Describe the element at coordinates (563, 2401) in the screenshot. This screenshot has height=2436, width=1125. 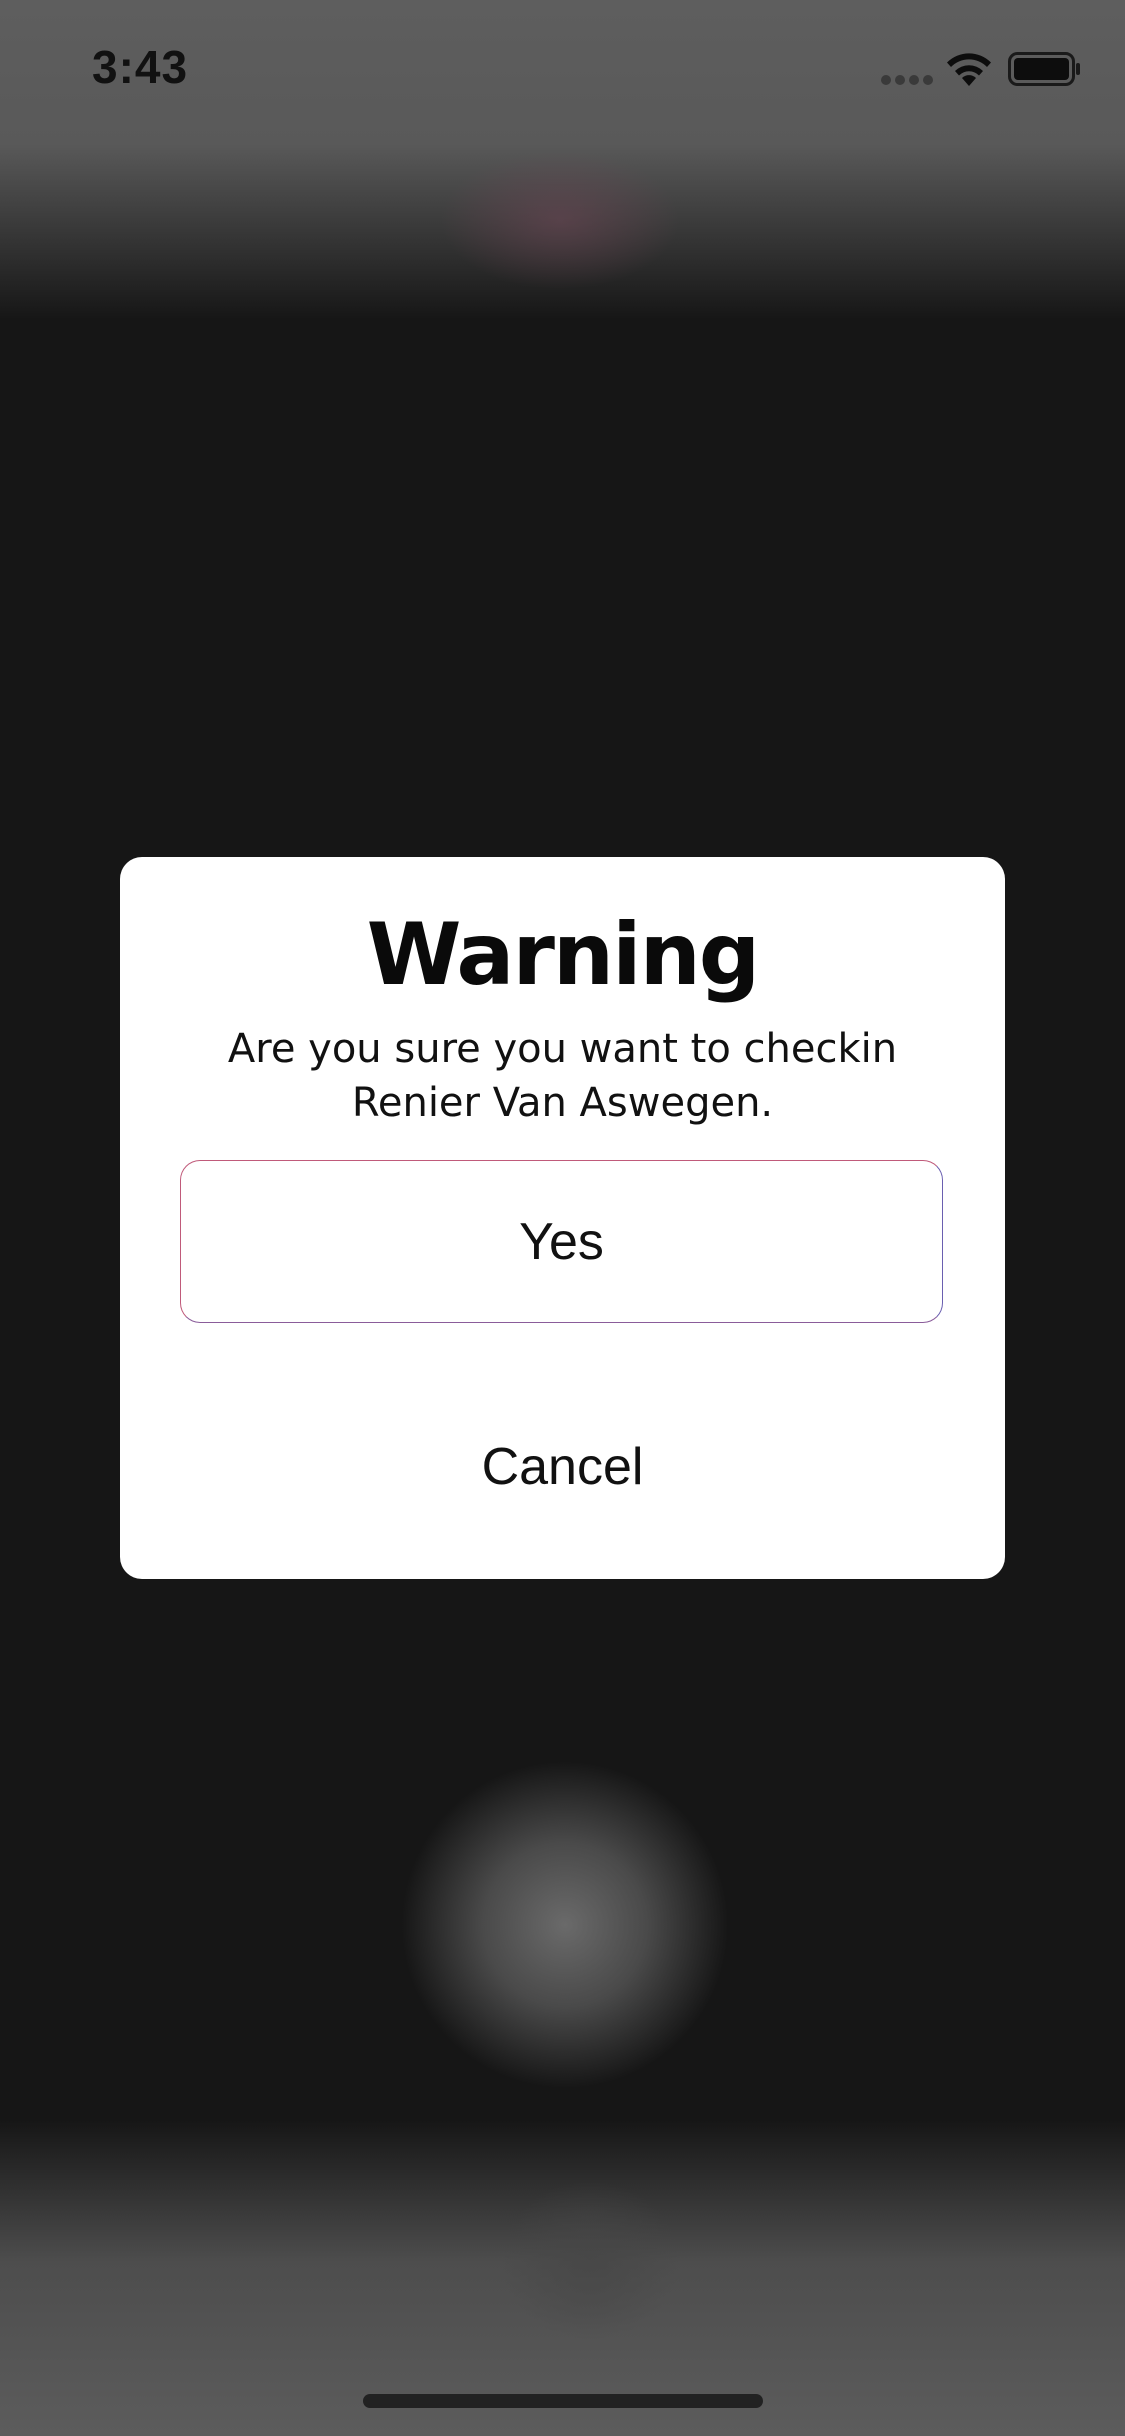
I see `home-indicator` at that location.